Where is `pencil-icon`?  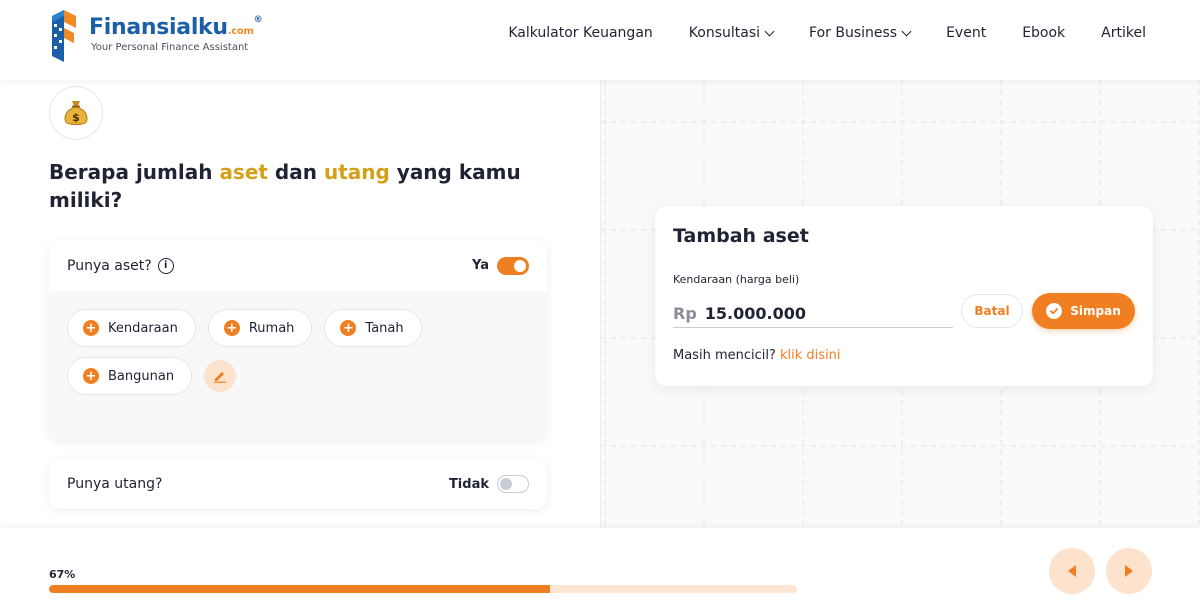 pencil-icon is located at coordinates (220, 377).